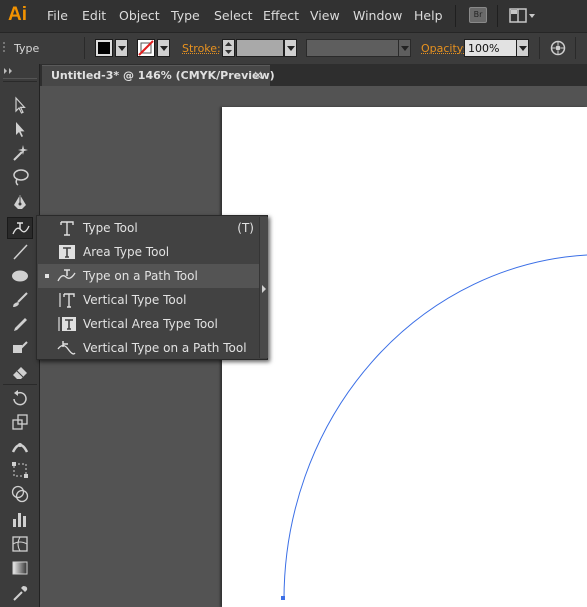  I want to click on free-transform-icon, so click(20, 470).